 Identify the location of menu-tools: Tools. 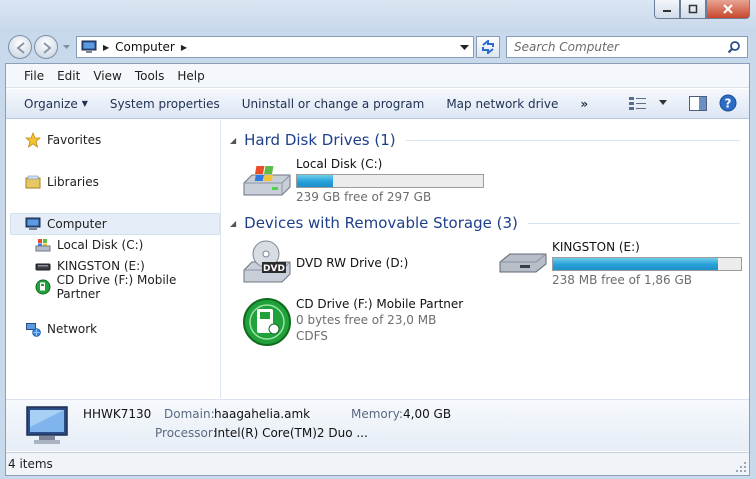
(150, 76).